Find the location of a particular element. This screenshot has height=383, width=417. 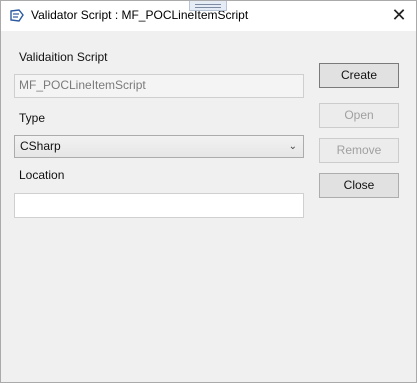

validation-script-label: Validaition Script is located at coordinates (63, 57).